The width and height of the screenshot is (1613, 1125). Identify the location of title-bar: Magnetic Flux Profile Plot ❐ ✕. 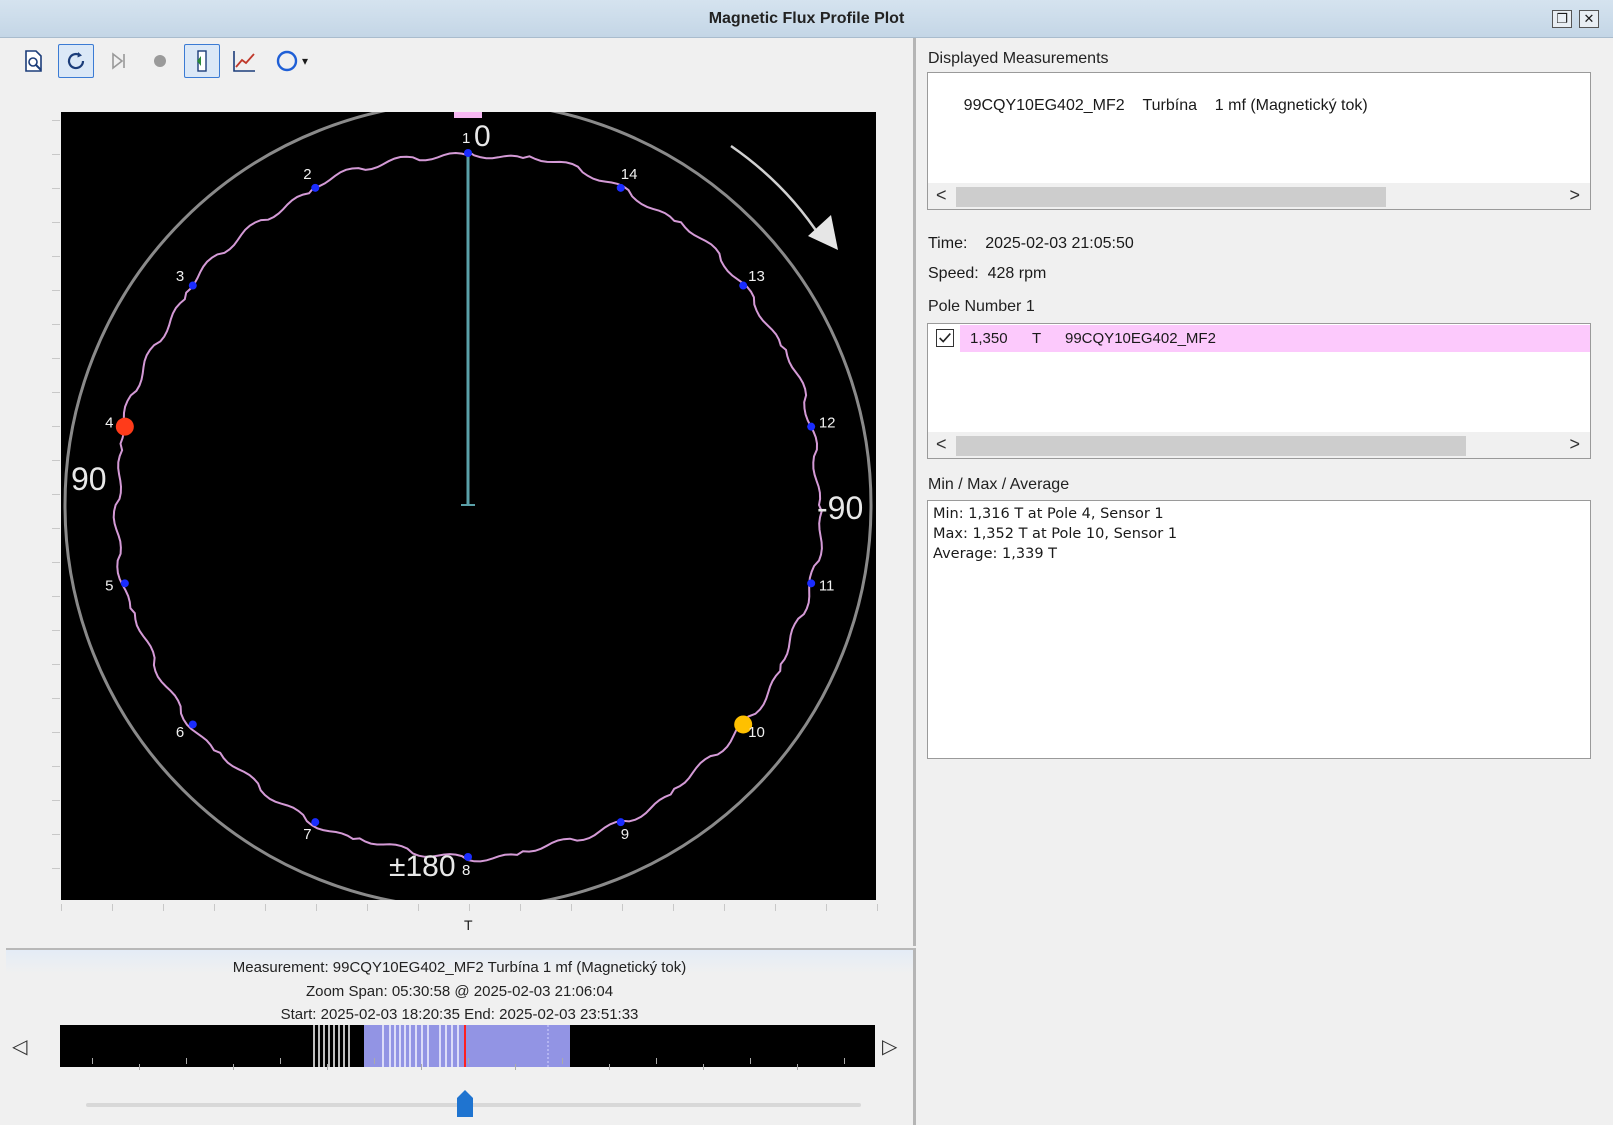
(806, 19).